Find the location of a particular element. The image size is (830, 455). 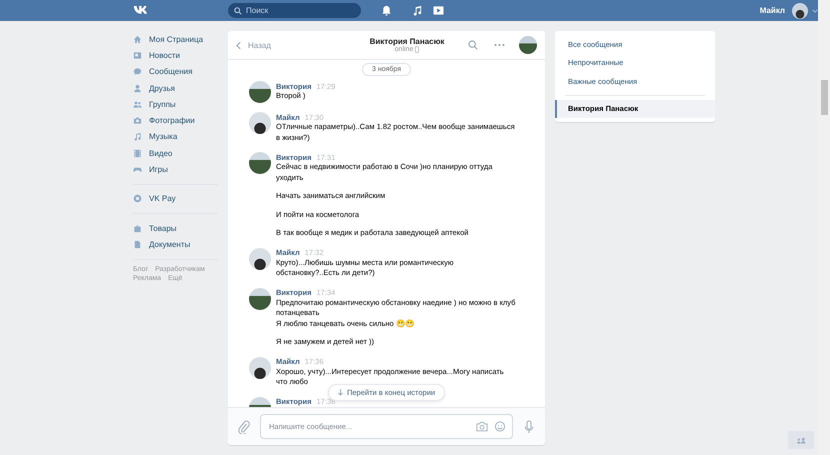

play-icon is located at coordinates (438, 10).